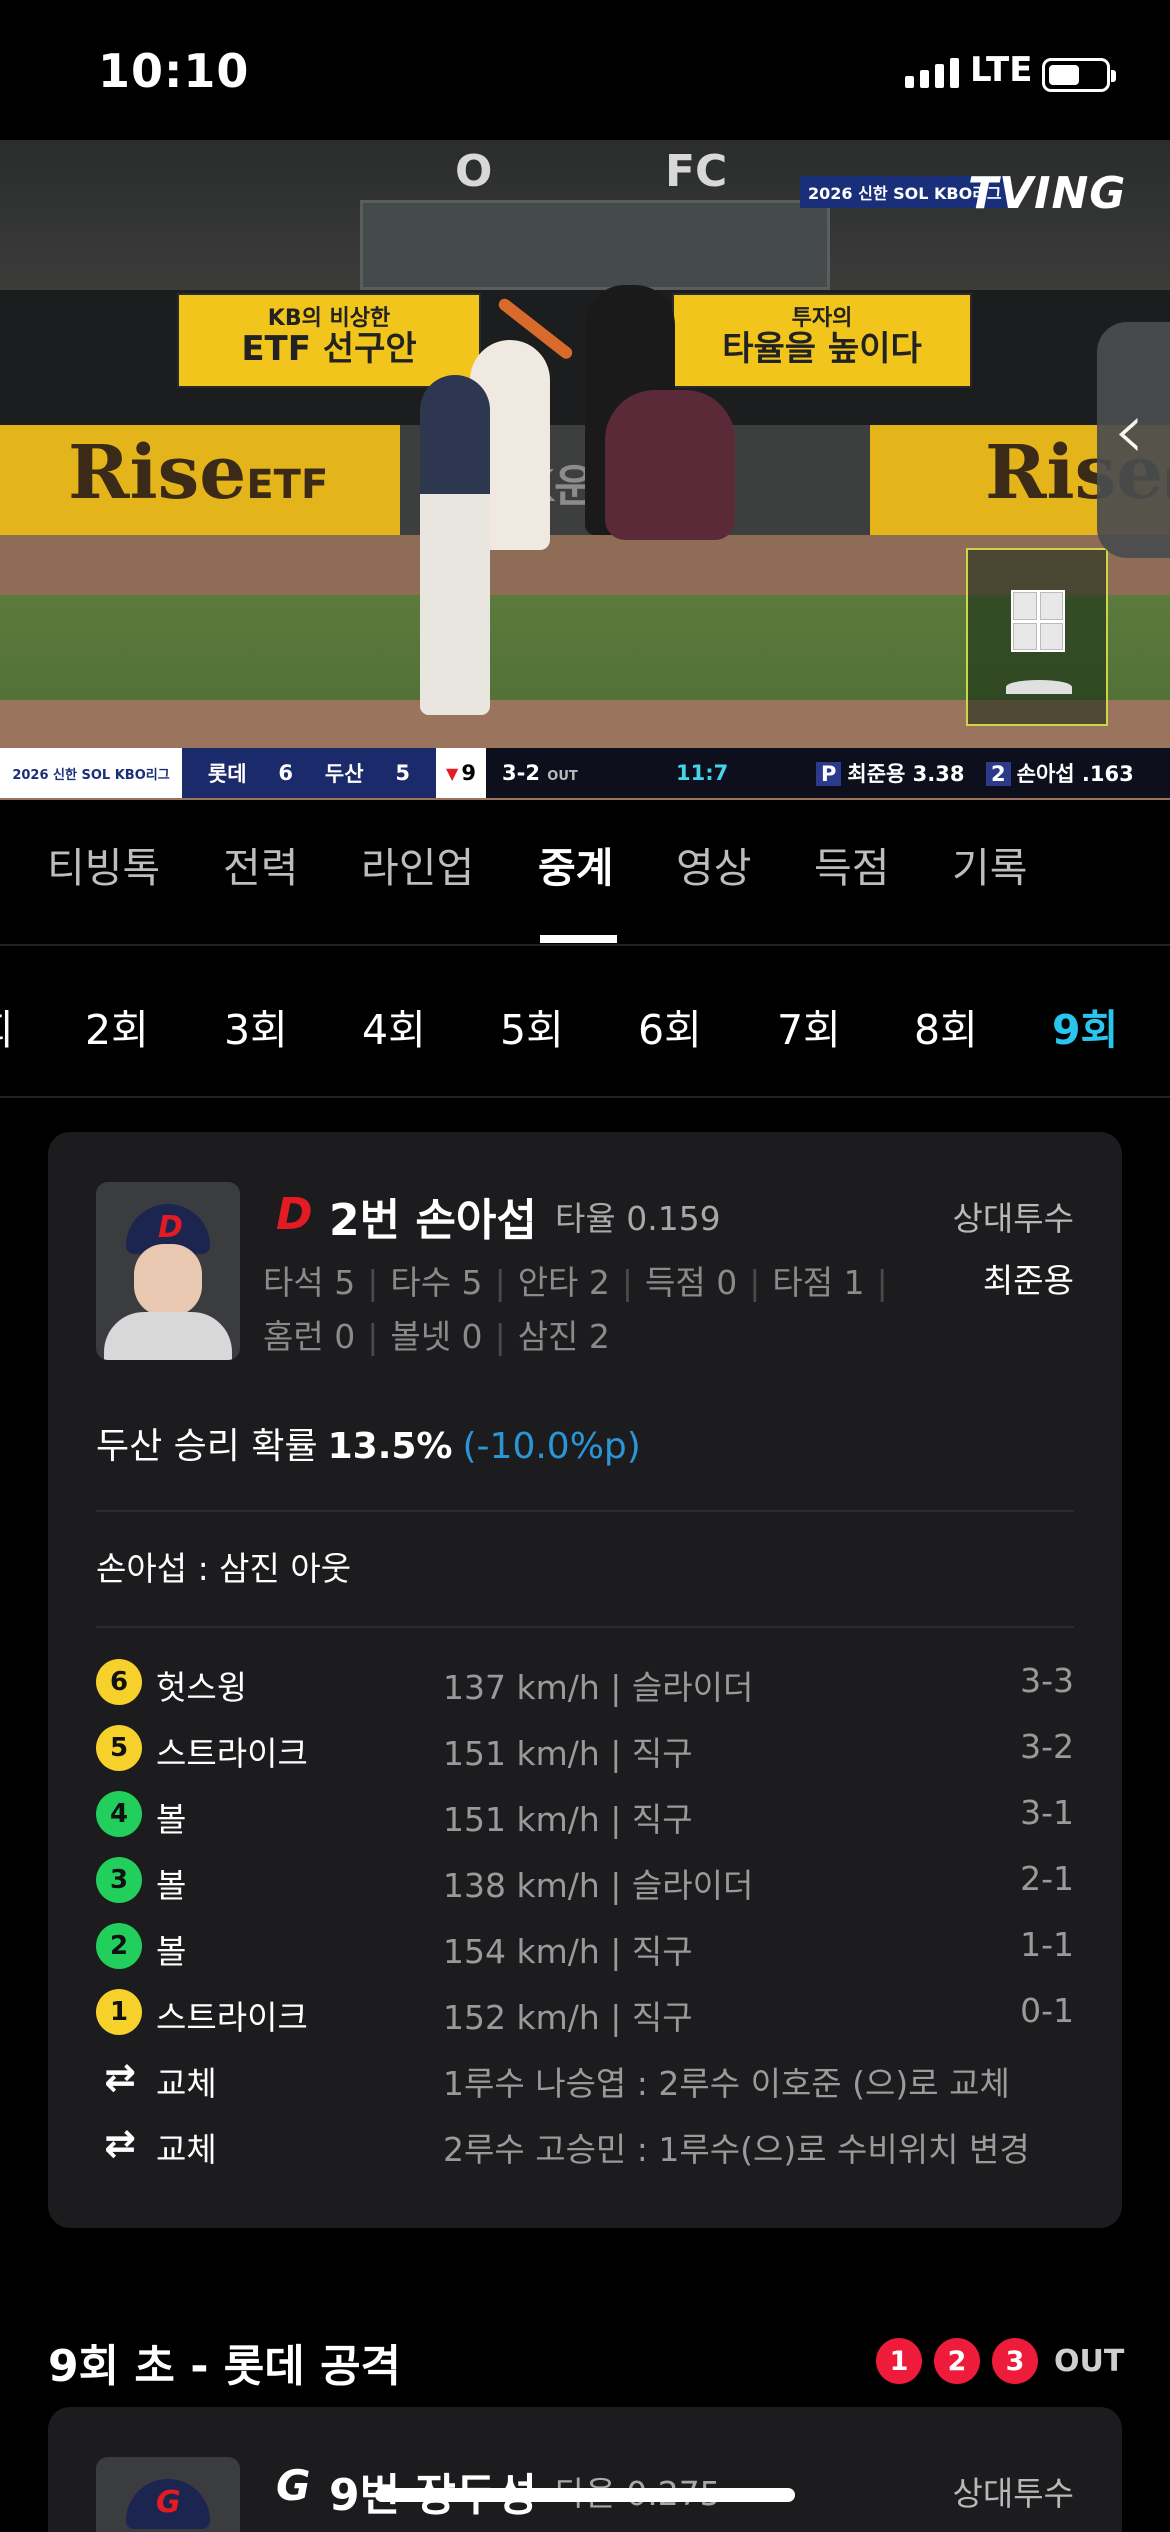 This screenshot has width=1170, height=2532. I want to click on lotte-logo-icon: G, so click(293, 2485).